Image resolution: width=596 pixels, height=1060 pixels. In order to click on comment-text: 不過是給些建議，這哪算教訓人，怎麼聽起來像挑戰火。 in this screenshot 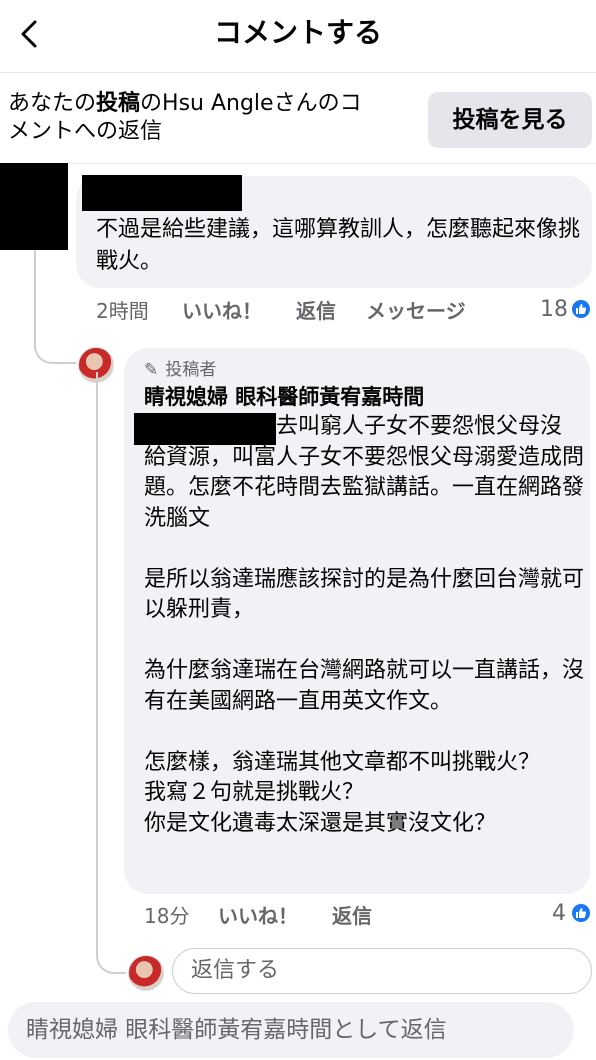, I will do `click(338, 245)`.